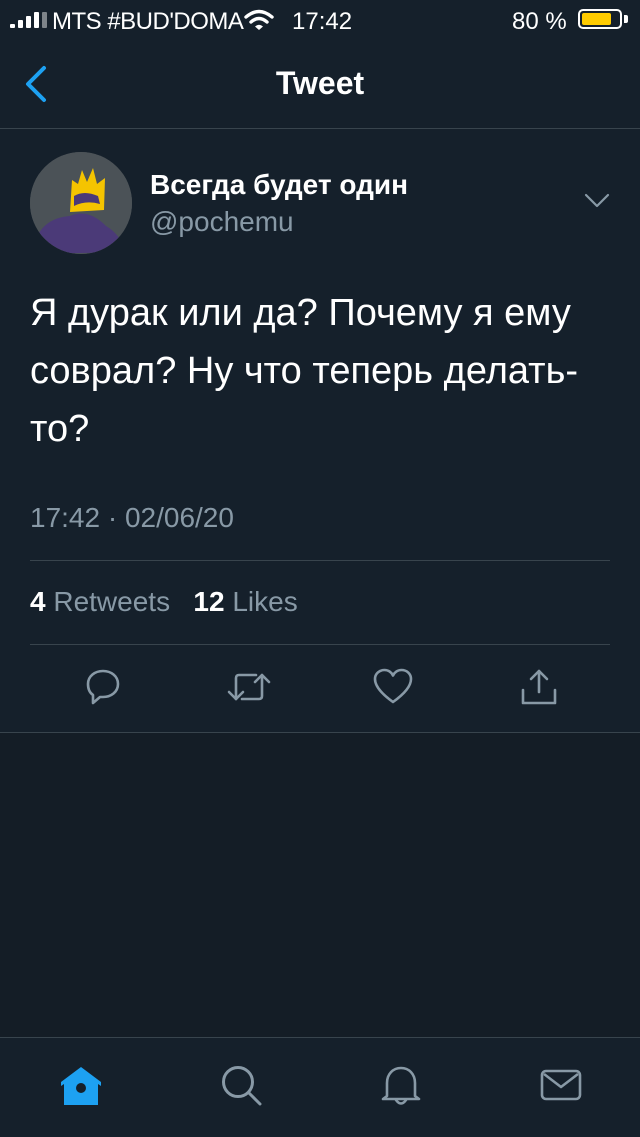 This screenshot has width=640, height=1137. Describe the element at coordinates (597, 201) in the screenshot. I see `chevron-down-icon` at that location.